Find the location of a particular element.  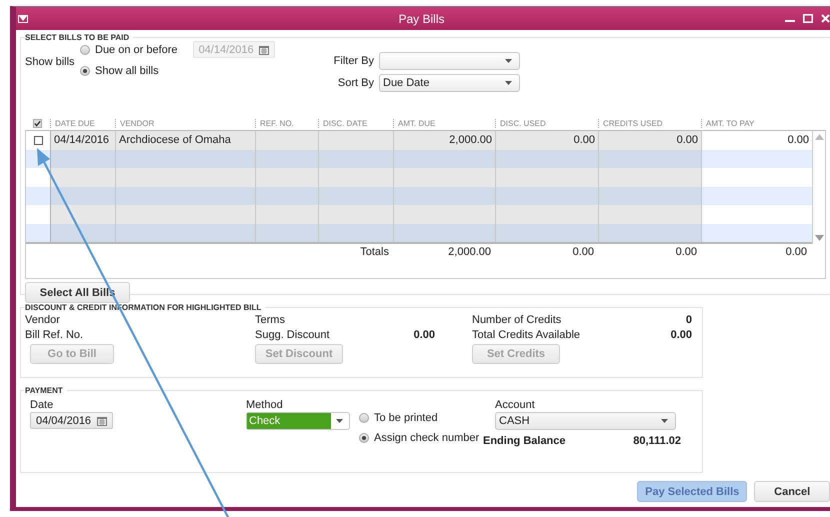

close-icon is located at coordinates (825, 18).